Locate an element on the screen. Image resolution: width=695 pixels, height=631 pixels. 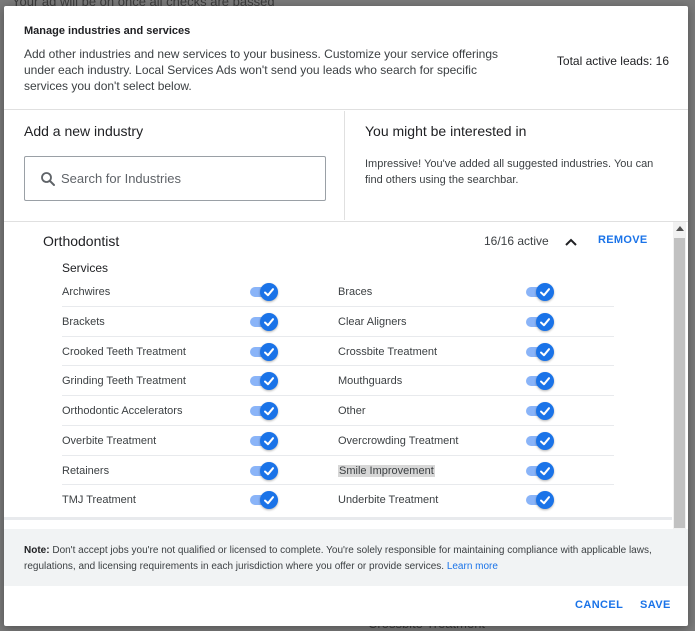
service-label: Archwires is located at coordinates (86, 292).